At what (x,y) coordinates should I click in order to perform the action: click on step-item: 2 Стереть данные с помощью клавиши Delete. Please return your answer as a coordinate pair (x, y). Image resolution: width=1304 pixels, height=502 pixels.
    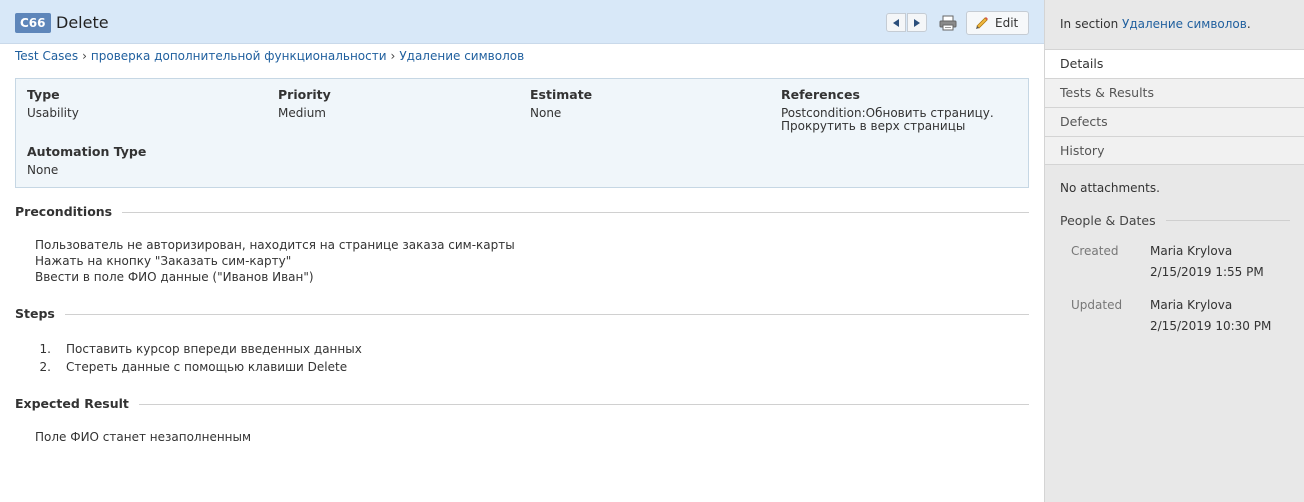
    Looking at the image, I should click on (198, 367).